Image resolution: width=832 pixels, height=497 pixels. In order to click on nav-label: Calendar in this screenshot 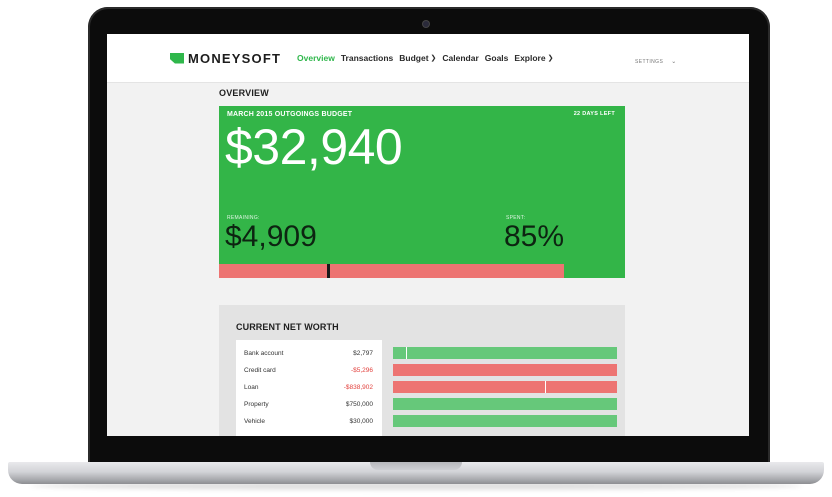, I will do `click(460, 58)`.